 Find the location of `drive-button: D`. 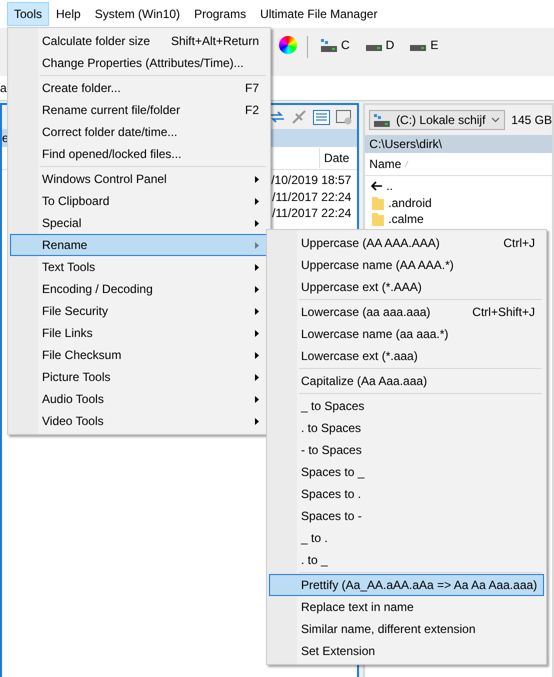

drive-button: D is located at coordinates (380, 45).